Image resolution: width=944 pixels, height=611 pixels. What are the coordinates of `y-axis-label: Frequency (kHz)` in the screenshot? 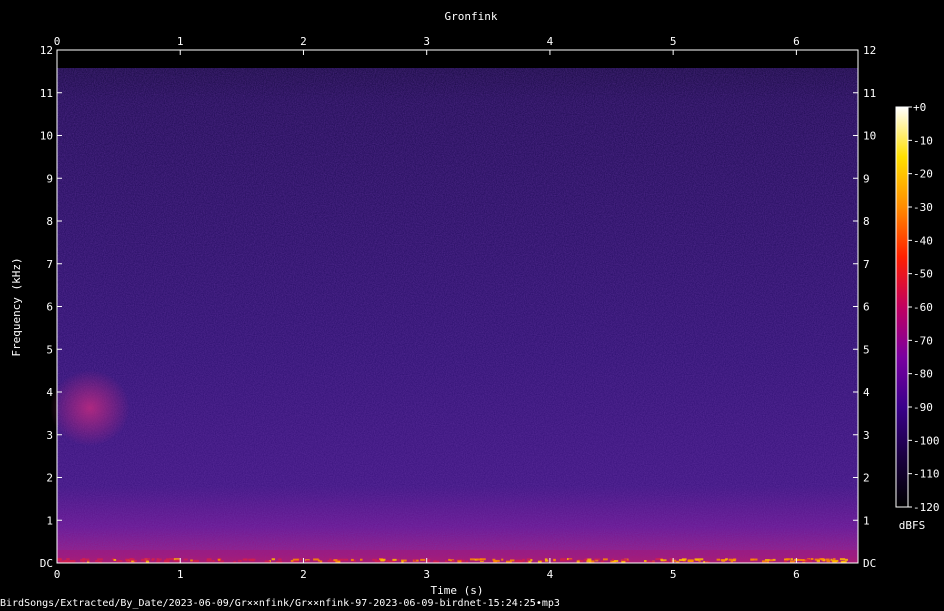 It's located at (16, 306).